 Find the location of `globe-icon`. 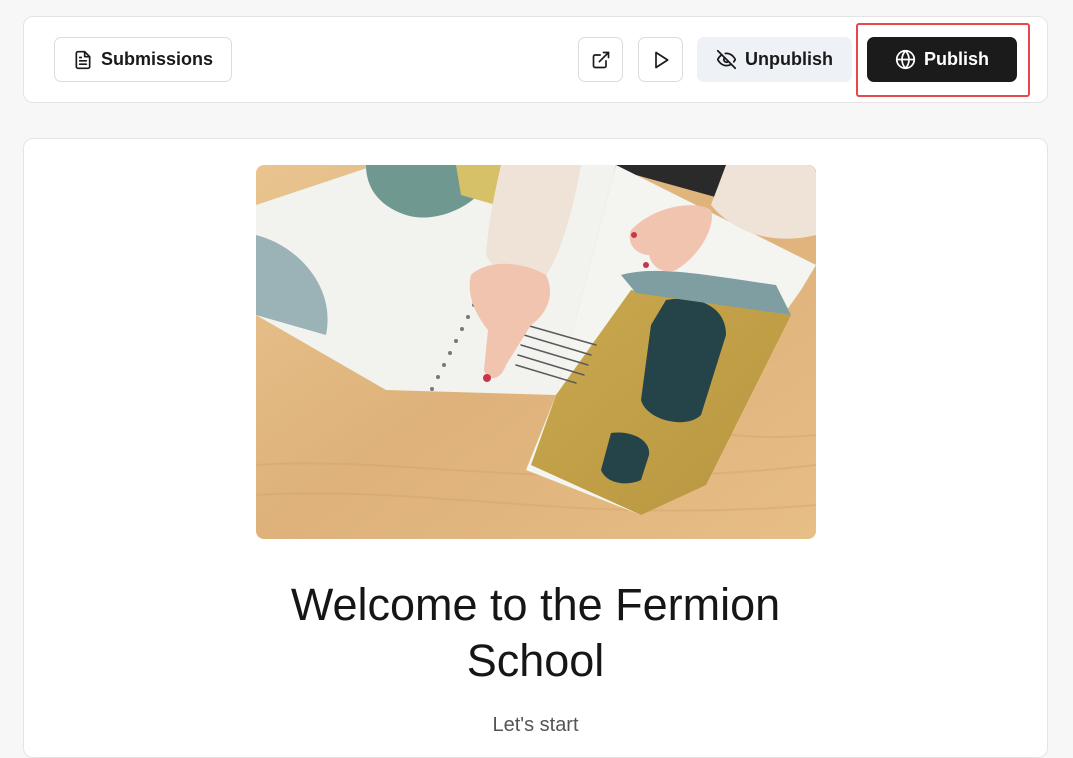

globe-icon is located at coordinates (905, 59).